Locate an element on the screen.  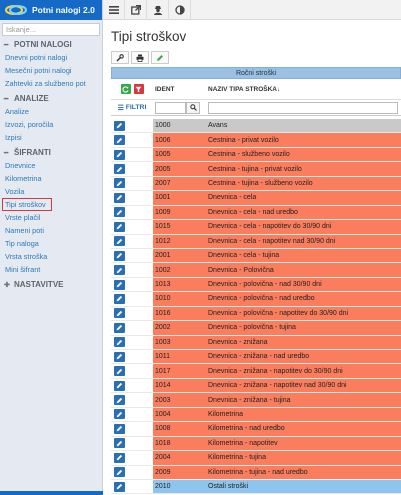
cell-ident: 1016 is located at coordinates (179, 313).